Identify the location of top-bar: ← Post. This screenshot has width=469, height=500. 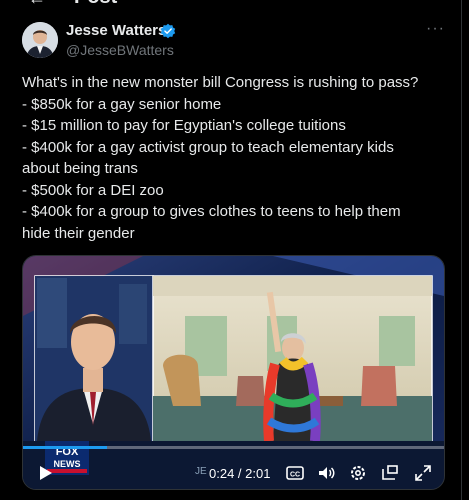
(234, 4).